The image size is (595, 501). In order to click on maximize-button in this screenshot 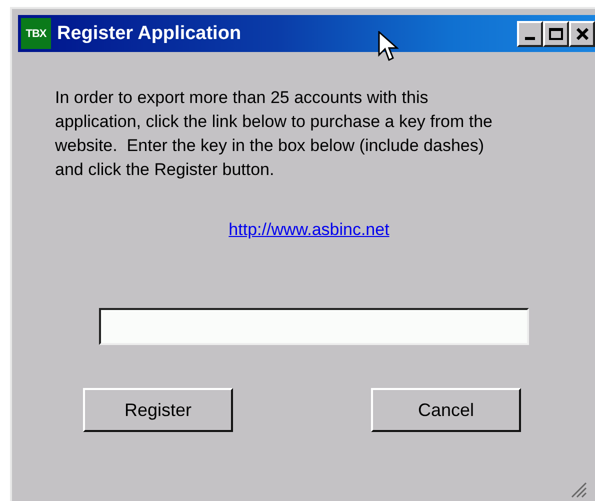, I will do `click(556, 33)`.